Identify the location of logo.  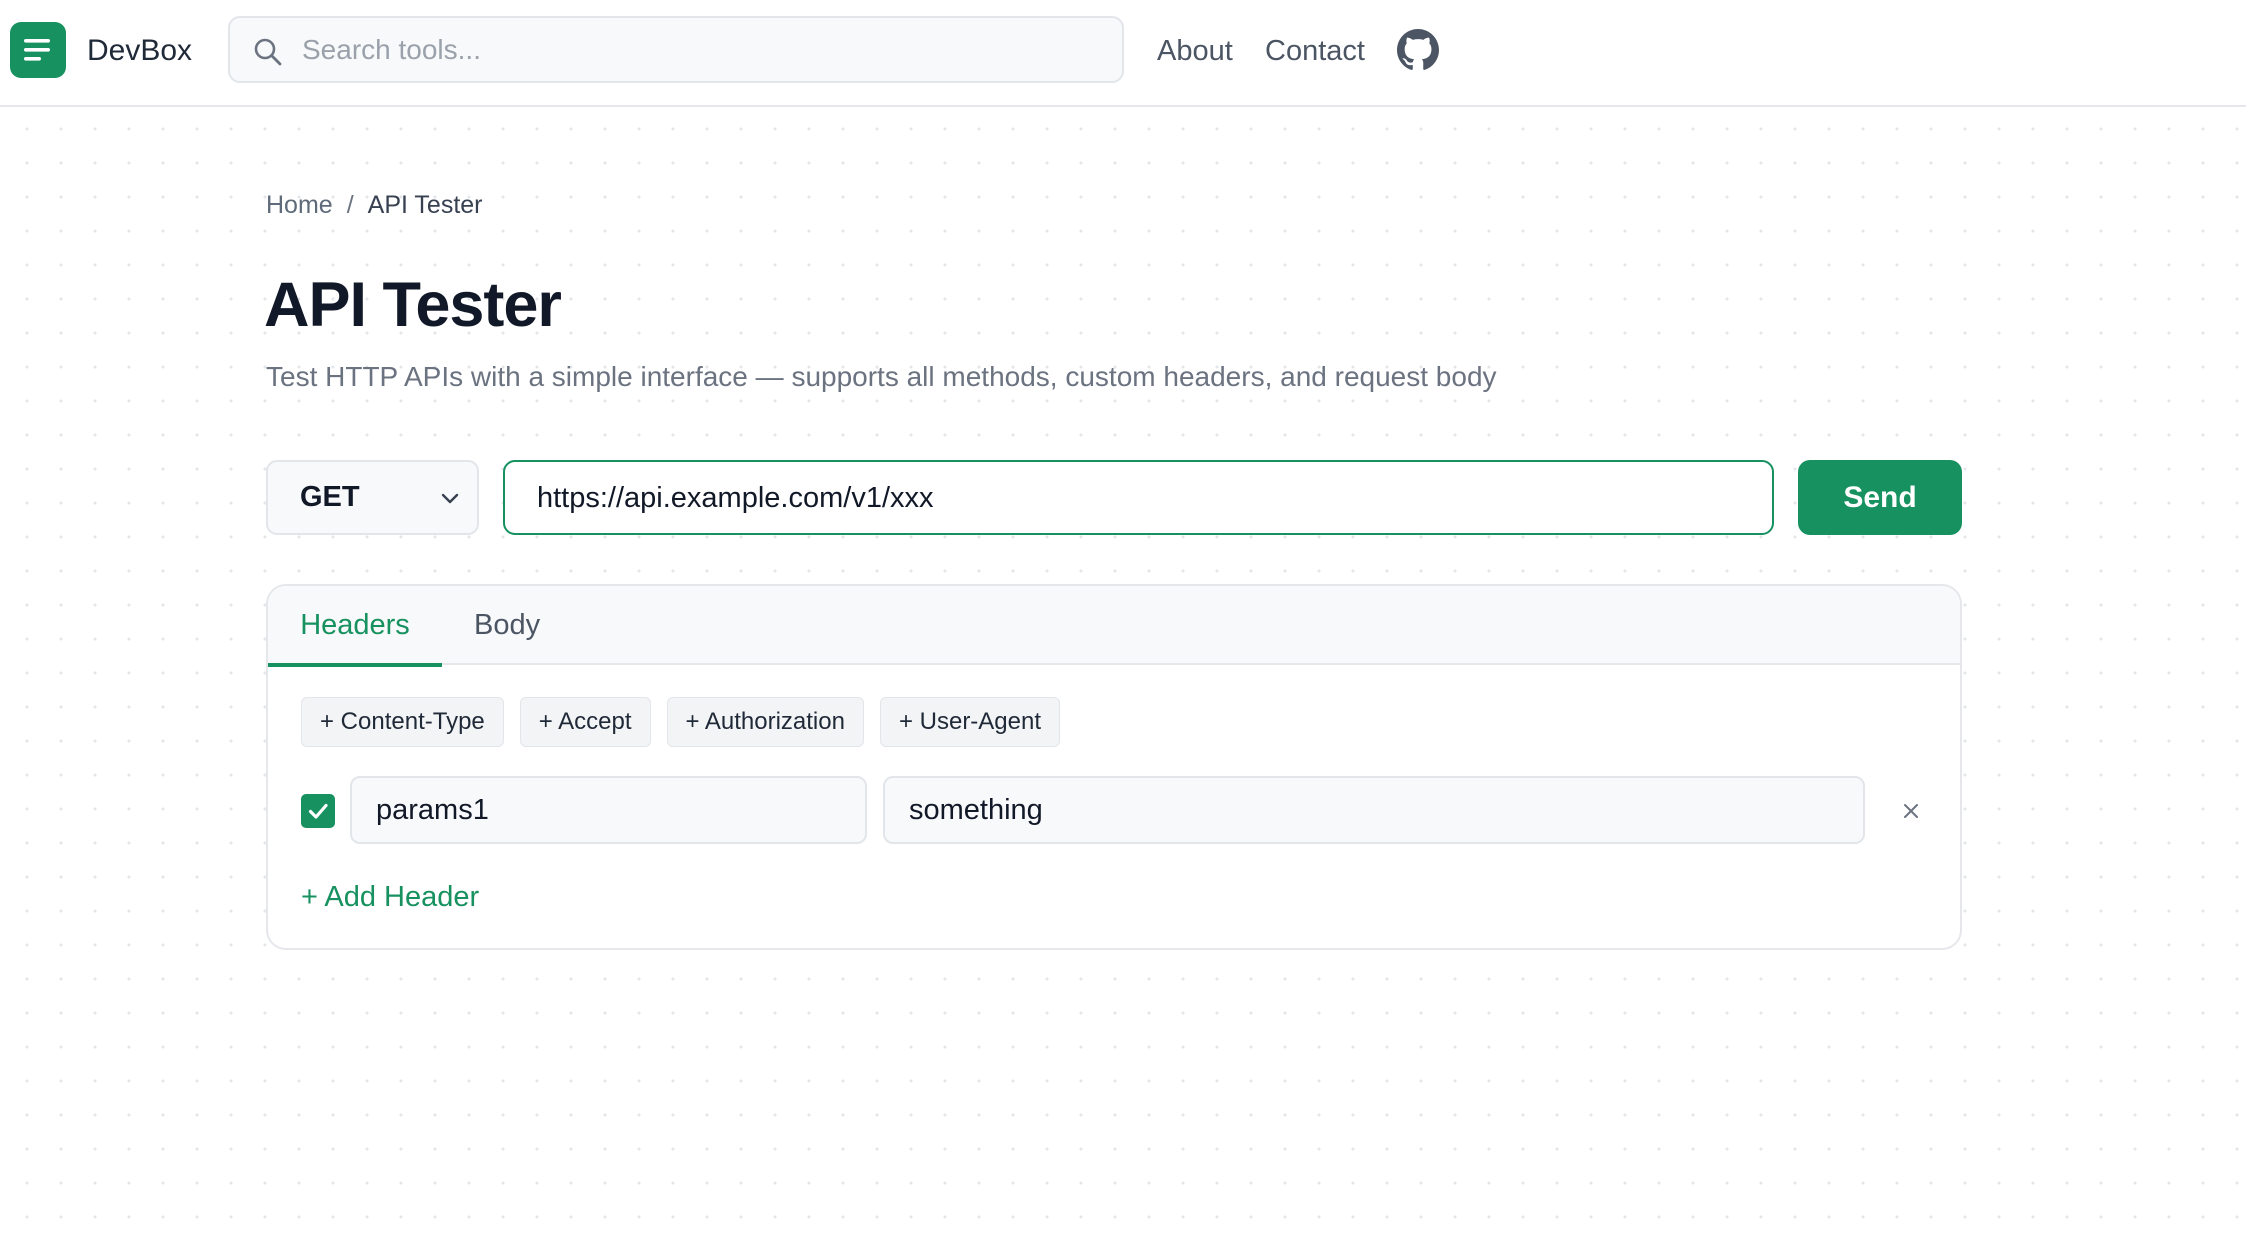
(38, 50).